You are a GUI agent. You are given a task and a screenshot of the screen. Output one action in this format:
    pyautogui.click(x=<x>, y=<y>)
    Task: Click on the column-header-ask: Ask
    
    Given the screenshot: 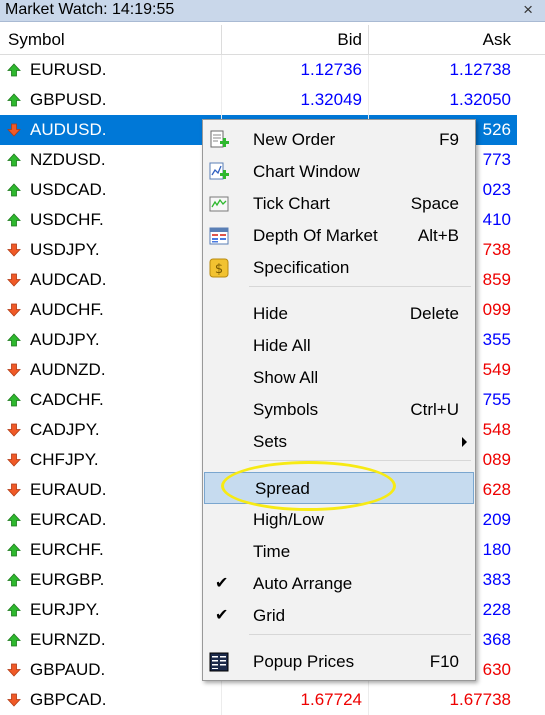 What is the action you would take?
    pyautogui.click(x=443, y=40)
    